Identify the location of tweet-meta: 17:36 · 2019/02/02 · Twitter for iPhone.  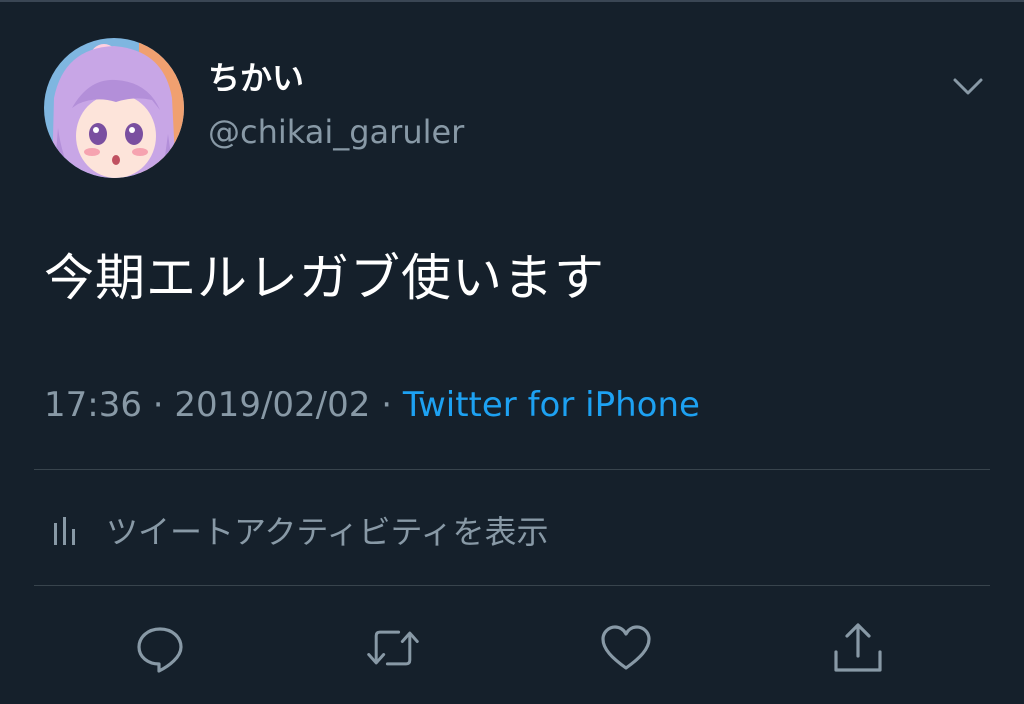
(372, 405).